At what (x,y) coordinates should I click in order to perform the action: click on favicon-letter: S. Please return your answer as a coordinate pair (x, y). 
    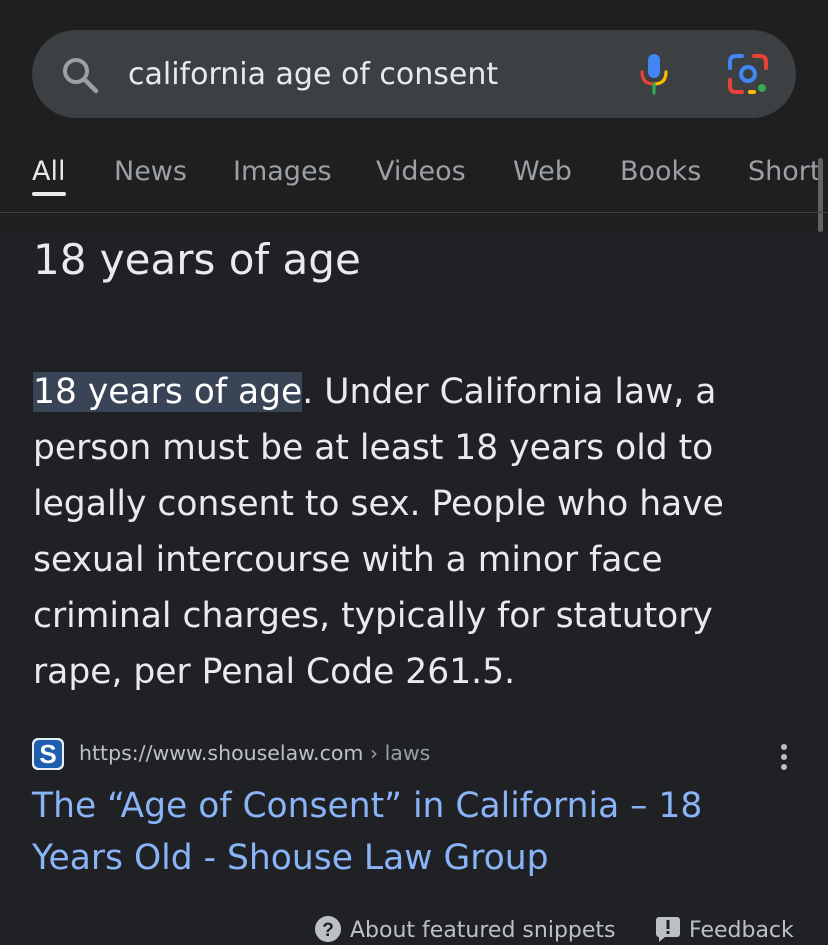
    Looking at the image, I should click on (47, 754).